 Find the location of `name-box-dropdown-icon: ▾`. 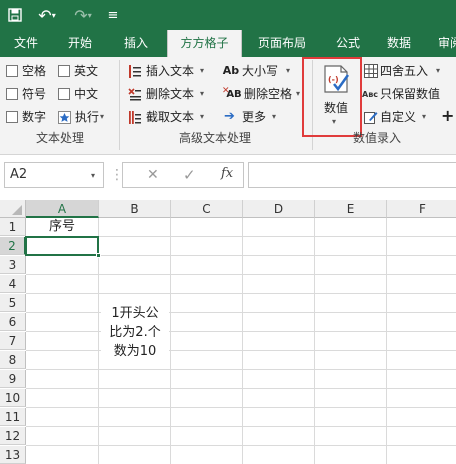

name-box-dropdown-icon: ▾ is located at coordinates (93, 175).